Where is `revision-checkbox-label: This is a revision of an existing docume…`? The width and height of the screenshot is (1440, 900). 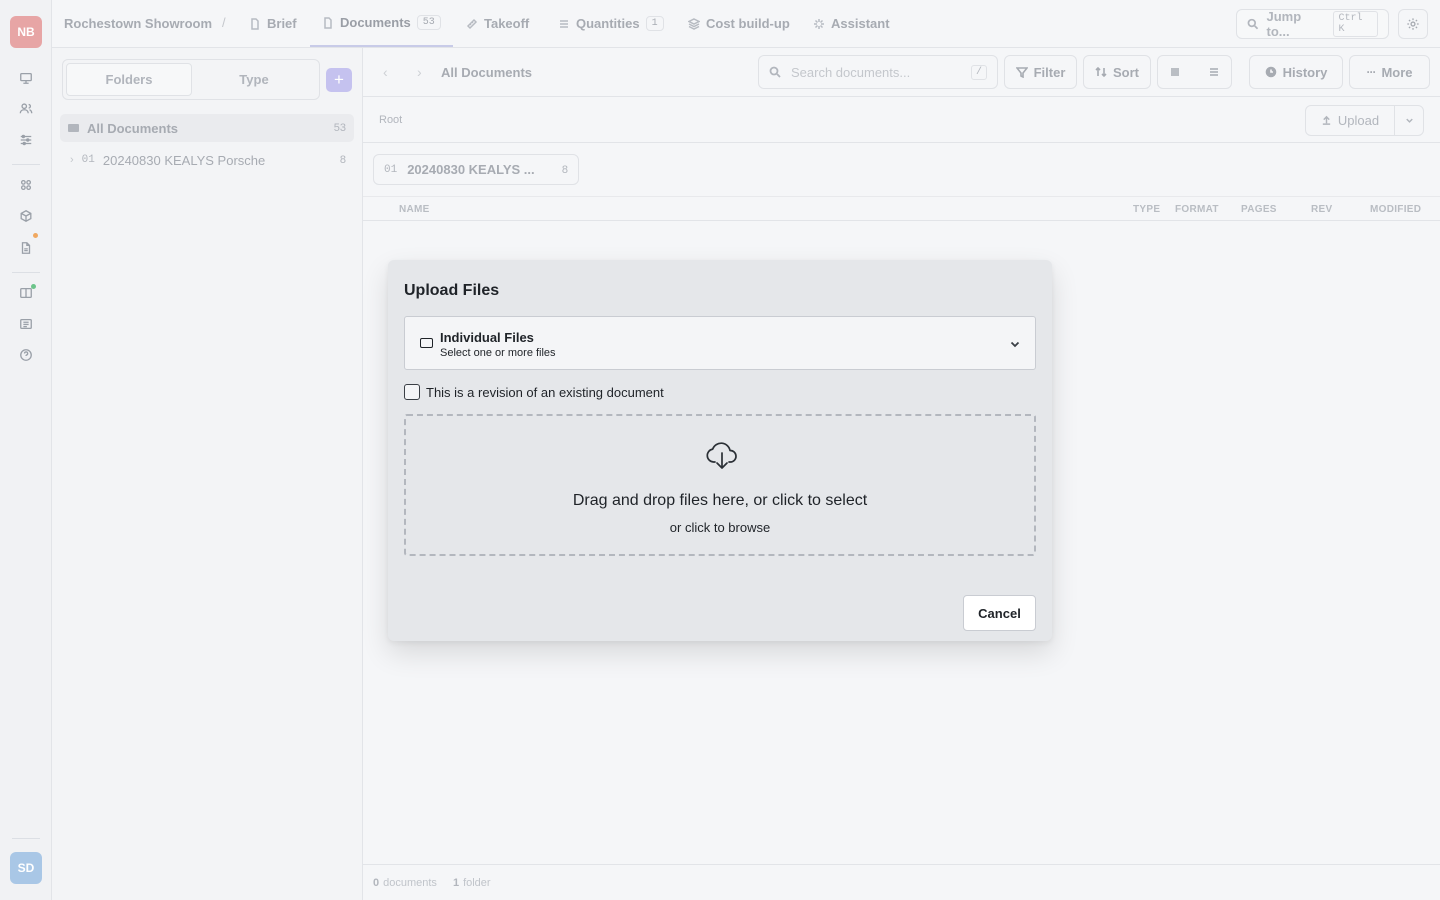
revision-checkbox-label: This is a revision of an existing docume… is located at coordinates (545, 392).